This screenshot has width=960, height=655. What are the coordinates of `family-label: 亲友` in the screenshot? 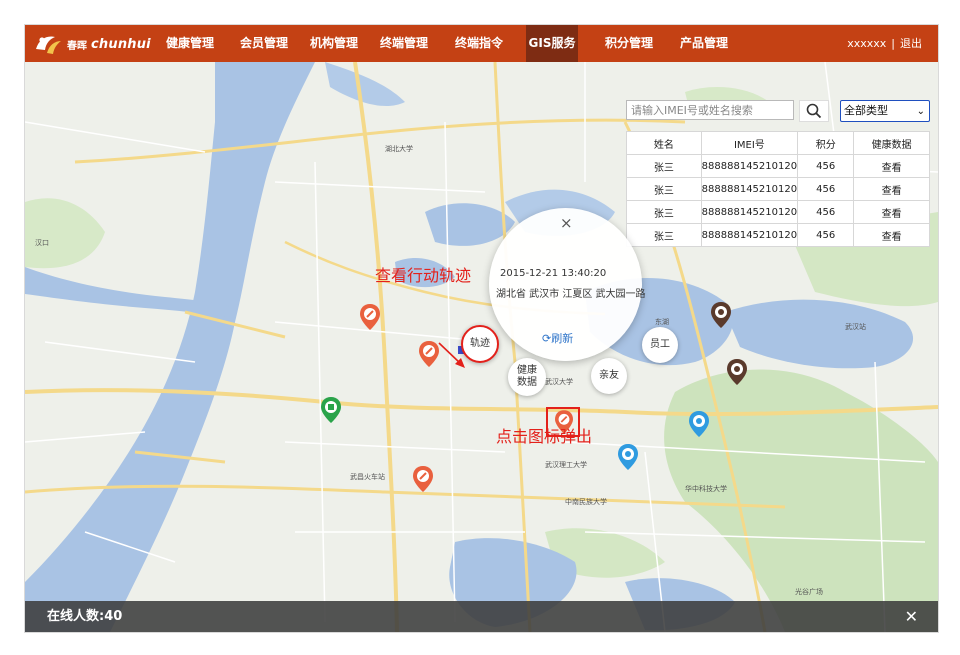 It's located at (609, 375).